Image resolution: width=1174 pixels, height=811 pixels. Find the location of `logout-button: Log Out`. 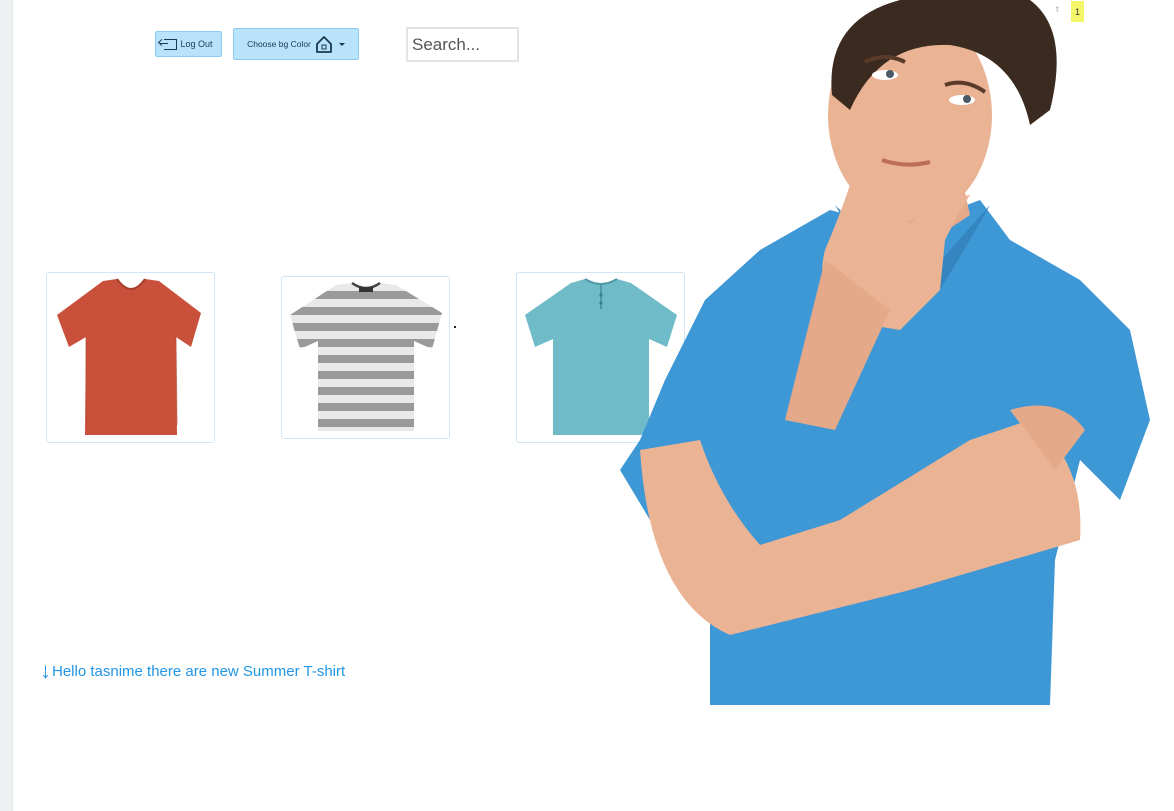

logout-button: Log Out is located at coordinates (188, 44).